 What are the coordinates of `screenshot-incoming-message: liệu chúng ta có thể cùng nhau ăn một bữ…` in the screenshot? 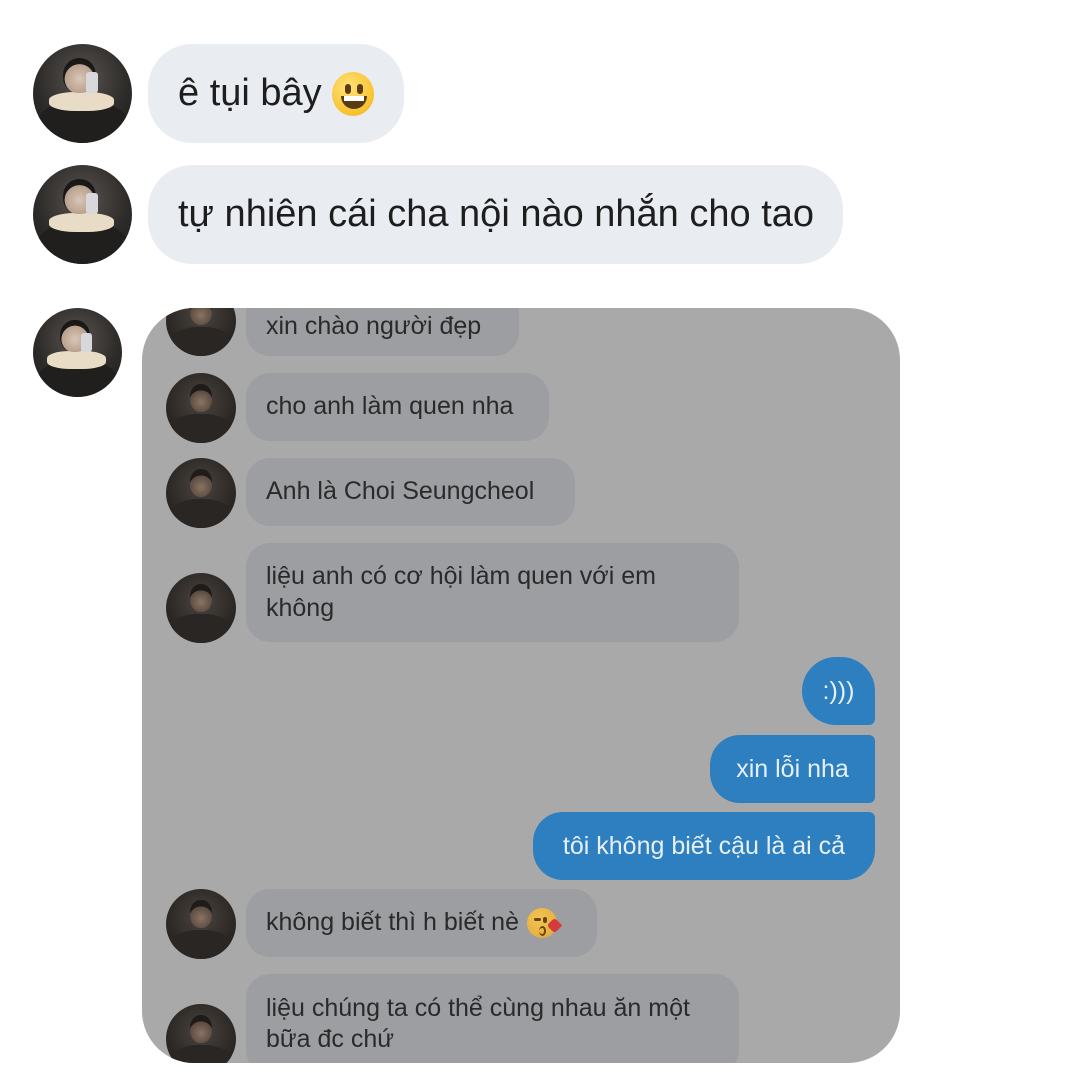 It's located at (492, 1018).